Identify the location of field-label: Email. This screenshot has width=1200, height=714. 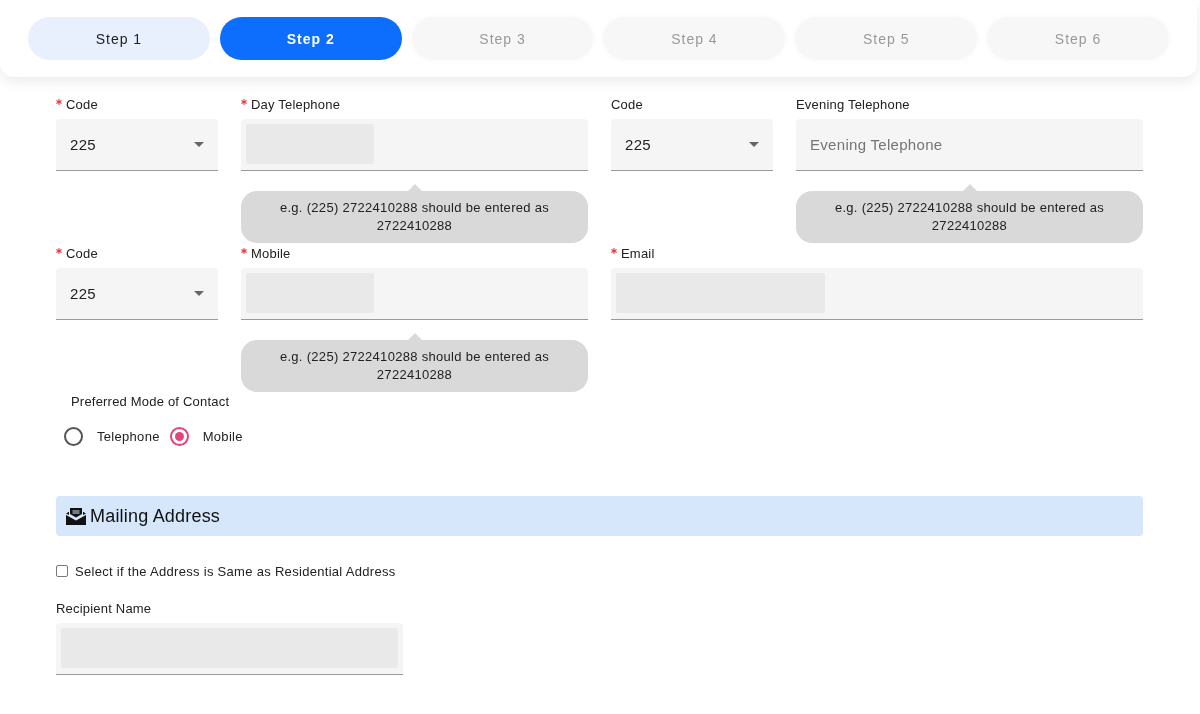
(638, 253).